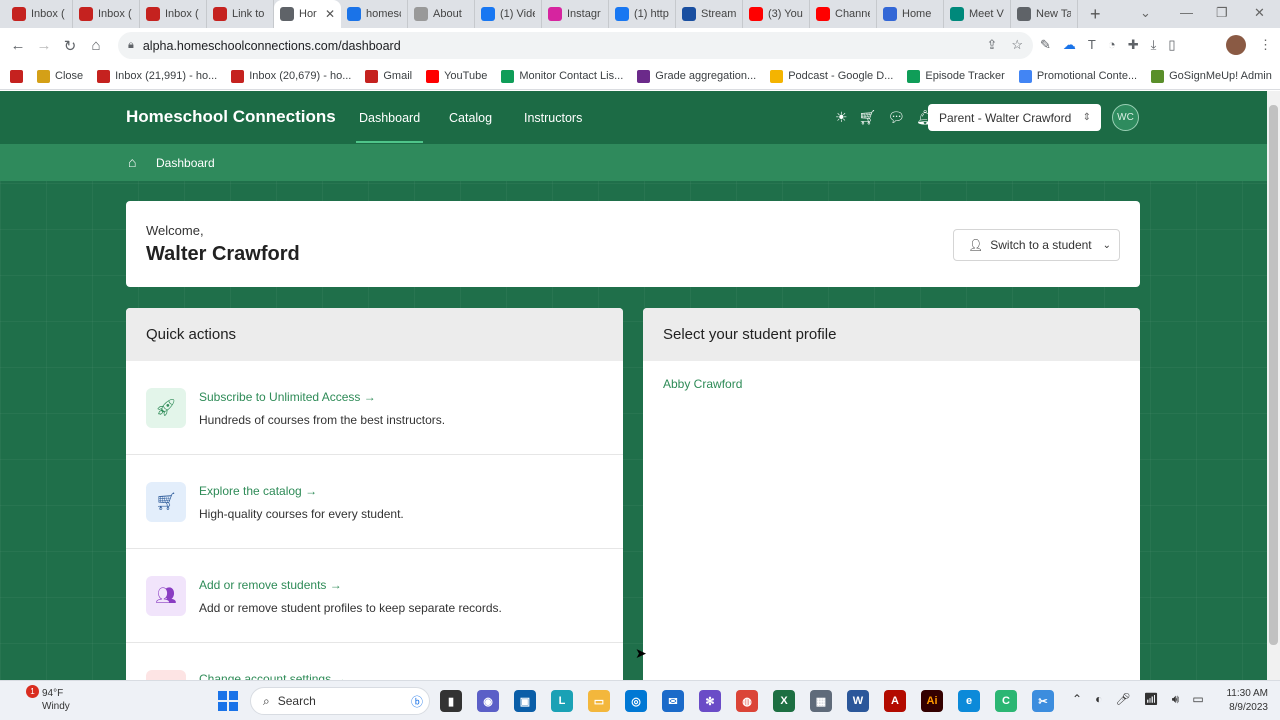  I want to click on brand-logo-text: Homeschool Connections, so click(231, 117).